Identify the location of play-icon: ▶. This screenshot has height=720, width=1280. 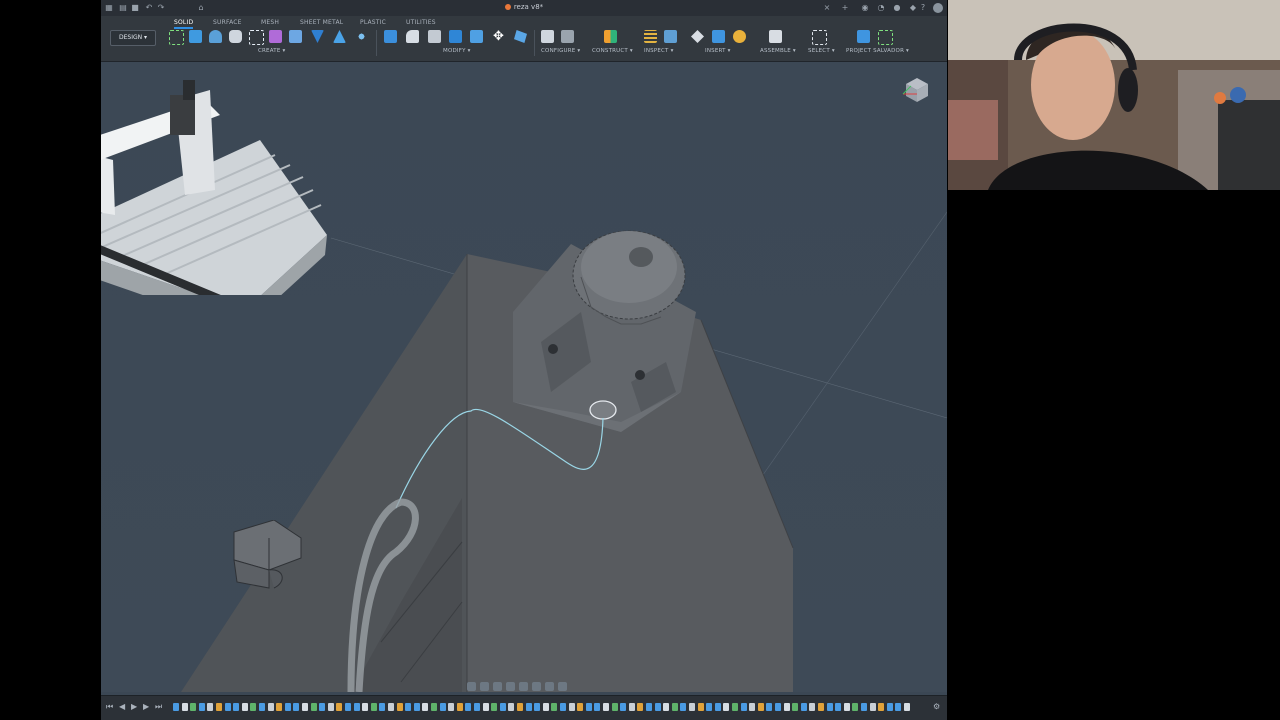
(134, 706).